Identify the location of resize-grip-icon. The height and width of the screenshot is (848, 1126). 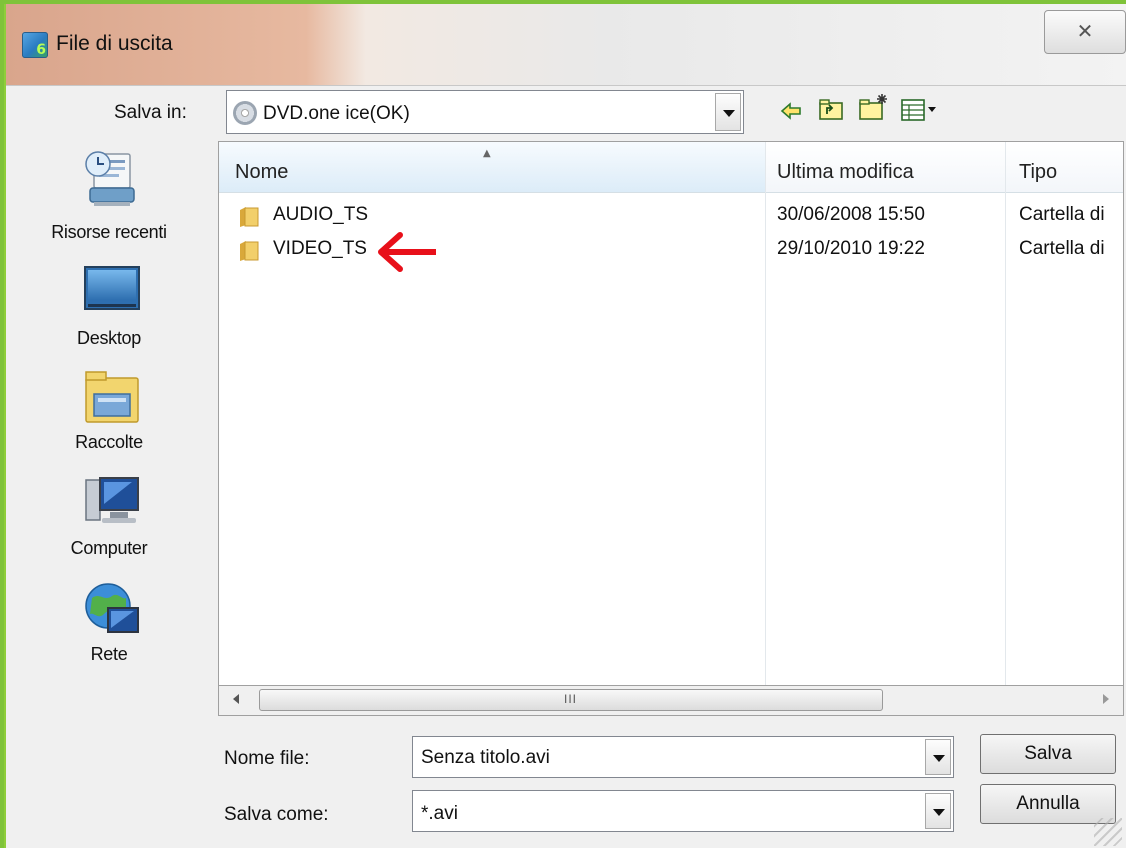
(1108, 832).